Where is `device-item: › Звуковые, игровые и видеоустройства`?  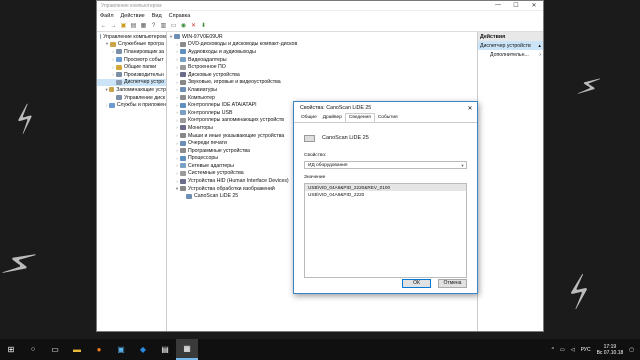 device-item: › Звуковые, игровые и видеоустройства is located at coordinates (322, 83).